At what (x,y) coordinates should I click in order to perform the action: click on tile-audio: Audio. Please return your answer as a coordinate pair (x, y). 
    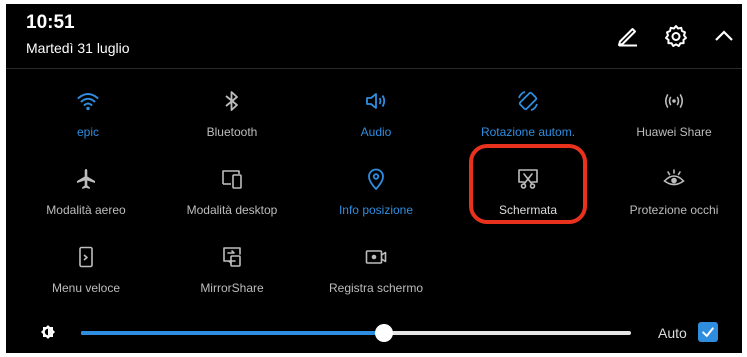
    Looking at the image, I should click on (376, 117).